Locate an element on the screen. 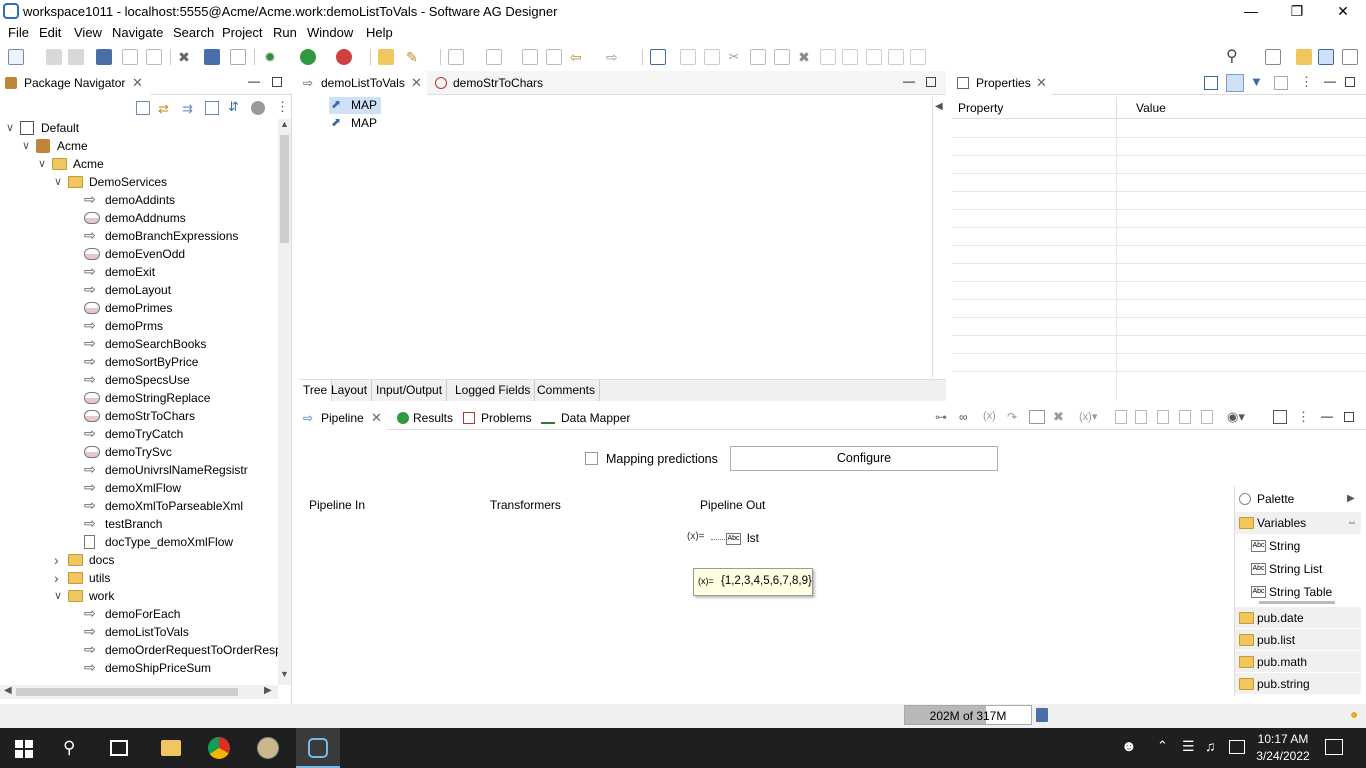 The height and width of the screenshot is (768, 1366). set-value-icon: (x)▾ is located at coordinates (1088, 416).